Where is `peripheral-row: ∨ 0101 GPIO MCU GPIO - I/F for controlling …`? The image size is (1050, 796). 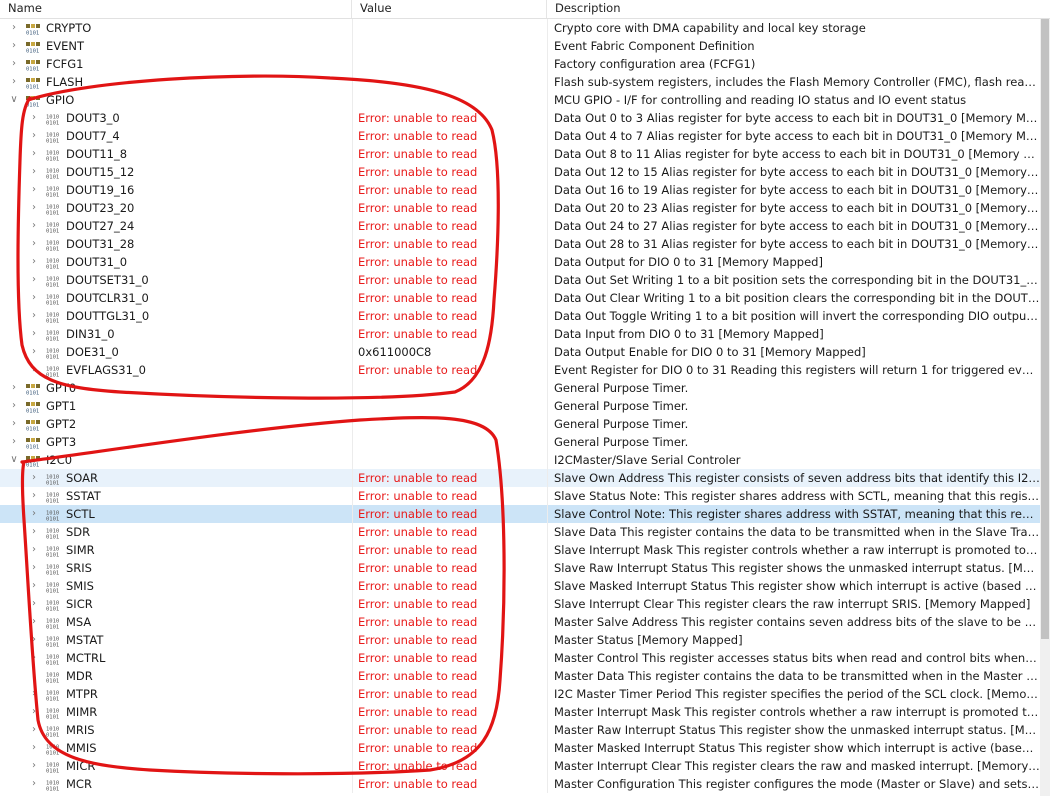 peripheral-row: ∨ 0101 GPIO MCU GPIO - I/F for controlling … is located at coordinates (520, 100).